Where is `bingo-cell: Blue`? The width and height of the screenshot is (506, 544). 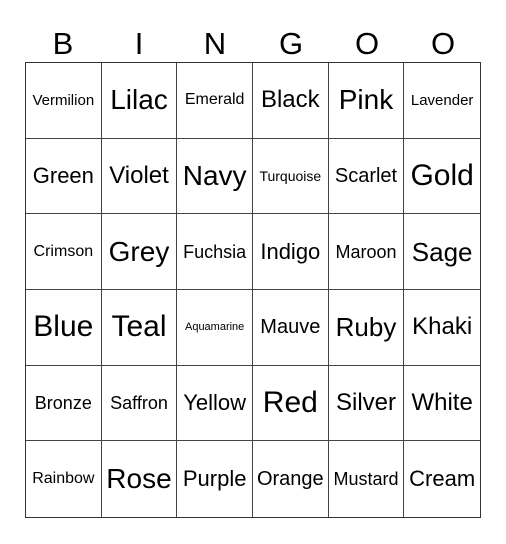 bingo-cell: Blue is located at coordinates (64, 327).